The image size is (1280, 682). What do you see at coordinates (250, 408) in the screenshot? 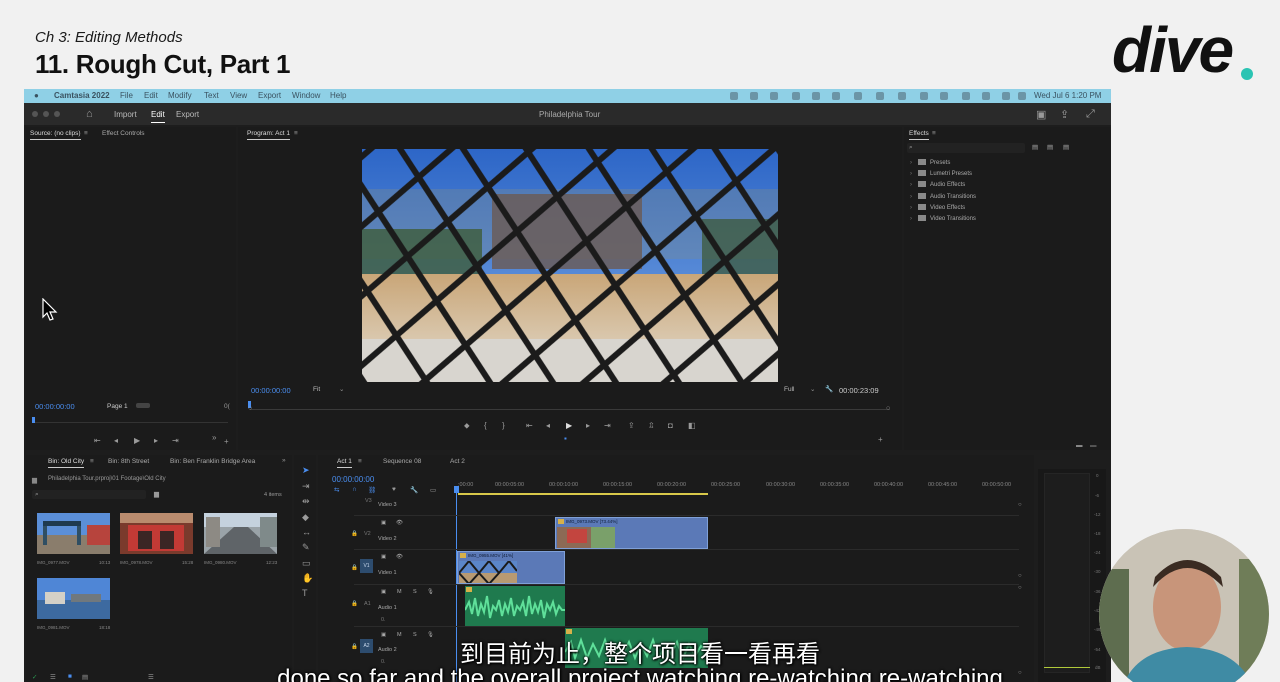
I see `scrub-start-handle: ○` at bounding box center [250, 408].